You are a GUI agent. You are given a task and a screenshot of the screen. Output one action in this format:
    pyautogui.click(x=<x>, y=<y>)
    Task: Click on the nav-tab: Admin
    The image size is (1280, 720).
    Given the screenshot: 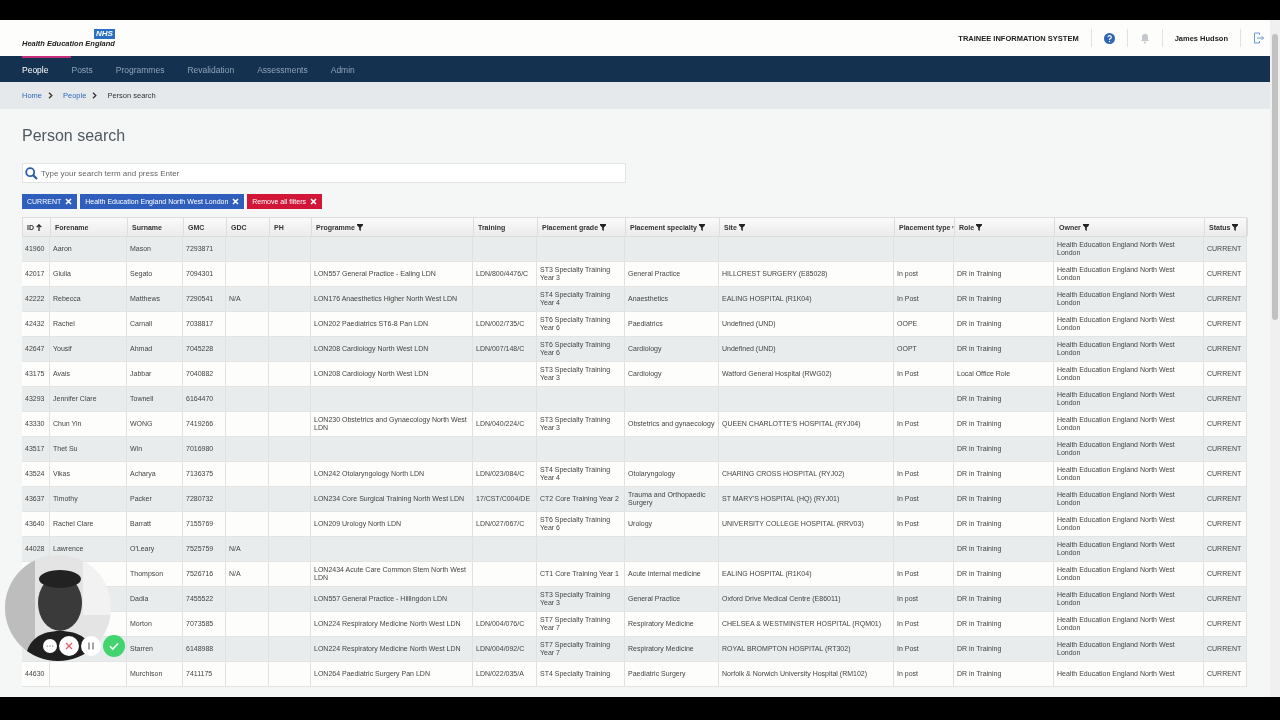 What is the action you would take?
    pyautogui.click(x=354, y=69)
    